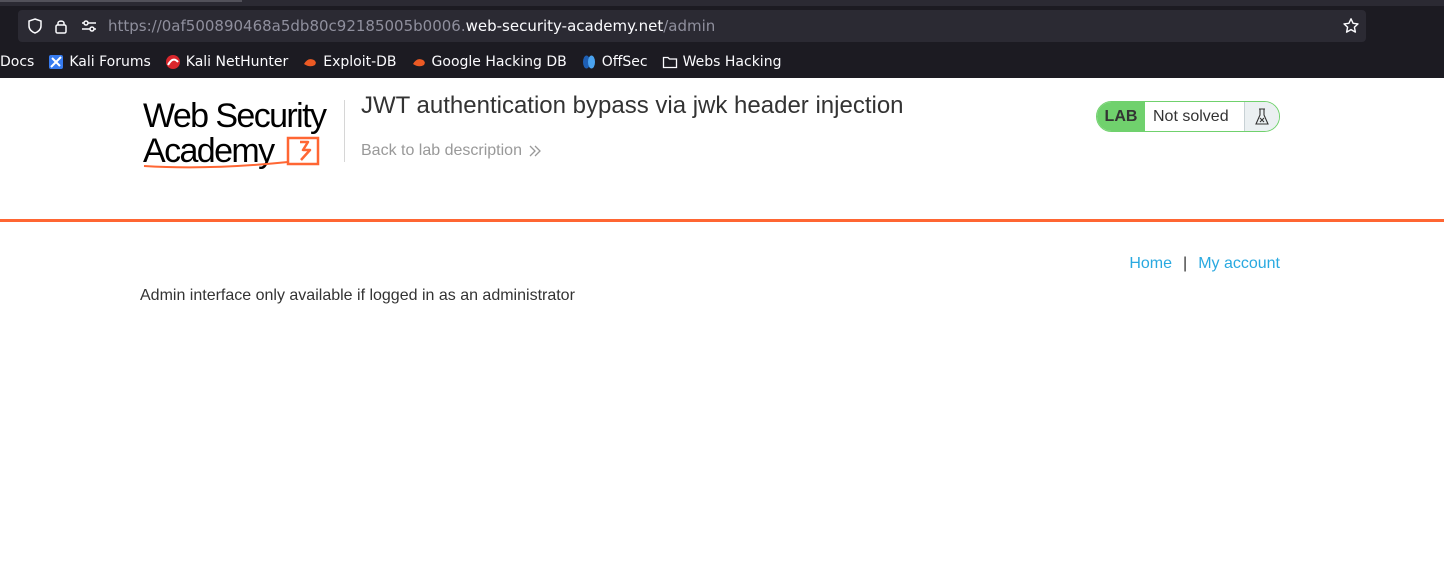 The image size is (1444, 566). I want to click on bookmark-kali-nethunter: Kali NetHunter, so click(226, 62).